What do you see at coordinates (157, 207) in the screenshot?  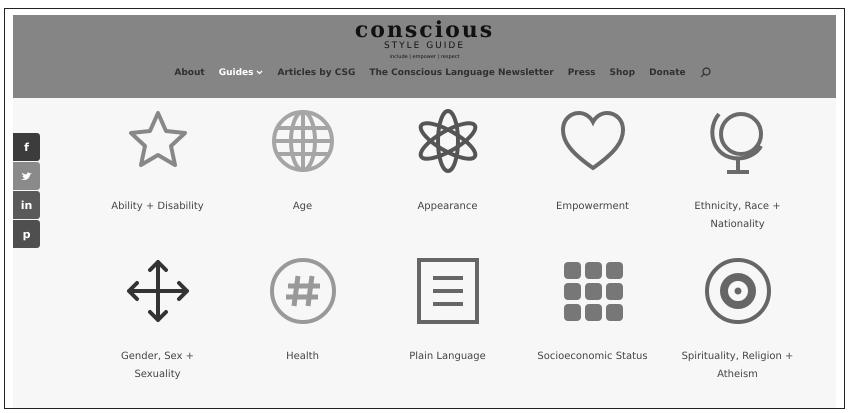 I see `guide-link: Ability + Disability` at bounding box center [157, 207].